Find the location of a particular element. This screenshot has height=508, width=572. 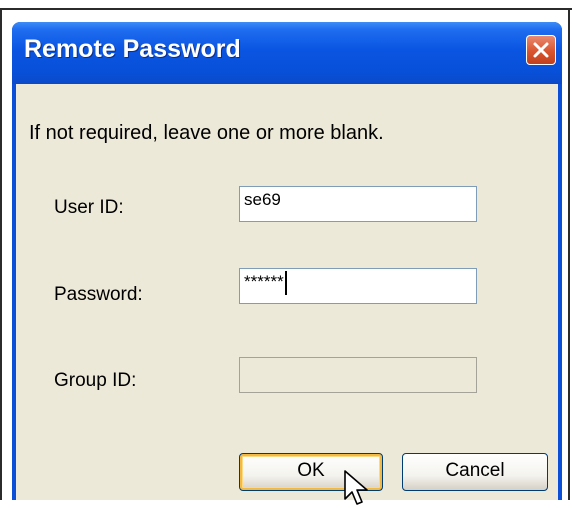

password-value: ****** is located at coordinates (264, 281).